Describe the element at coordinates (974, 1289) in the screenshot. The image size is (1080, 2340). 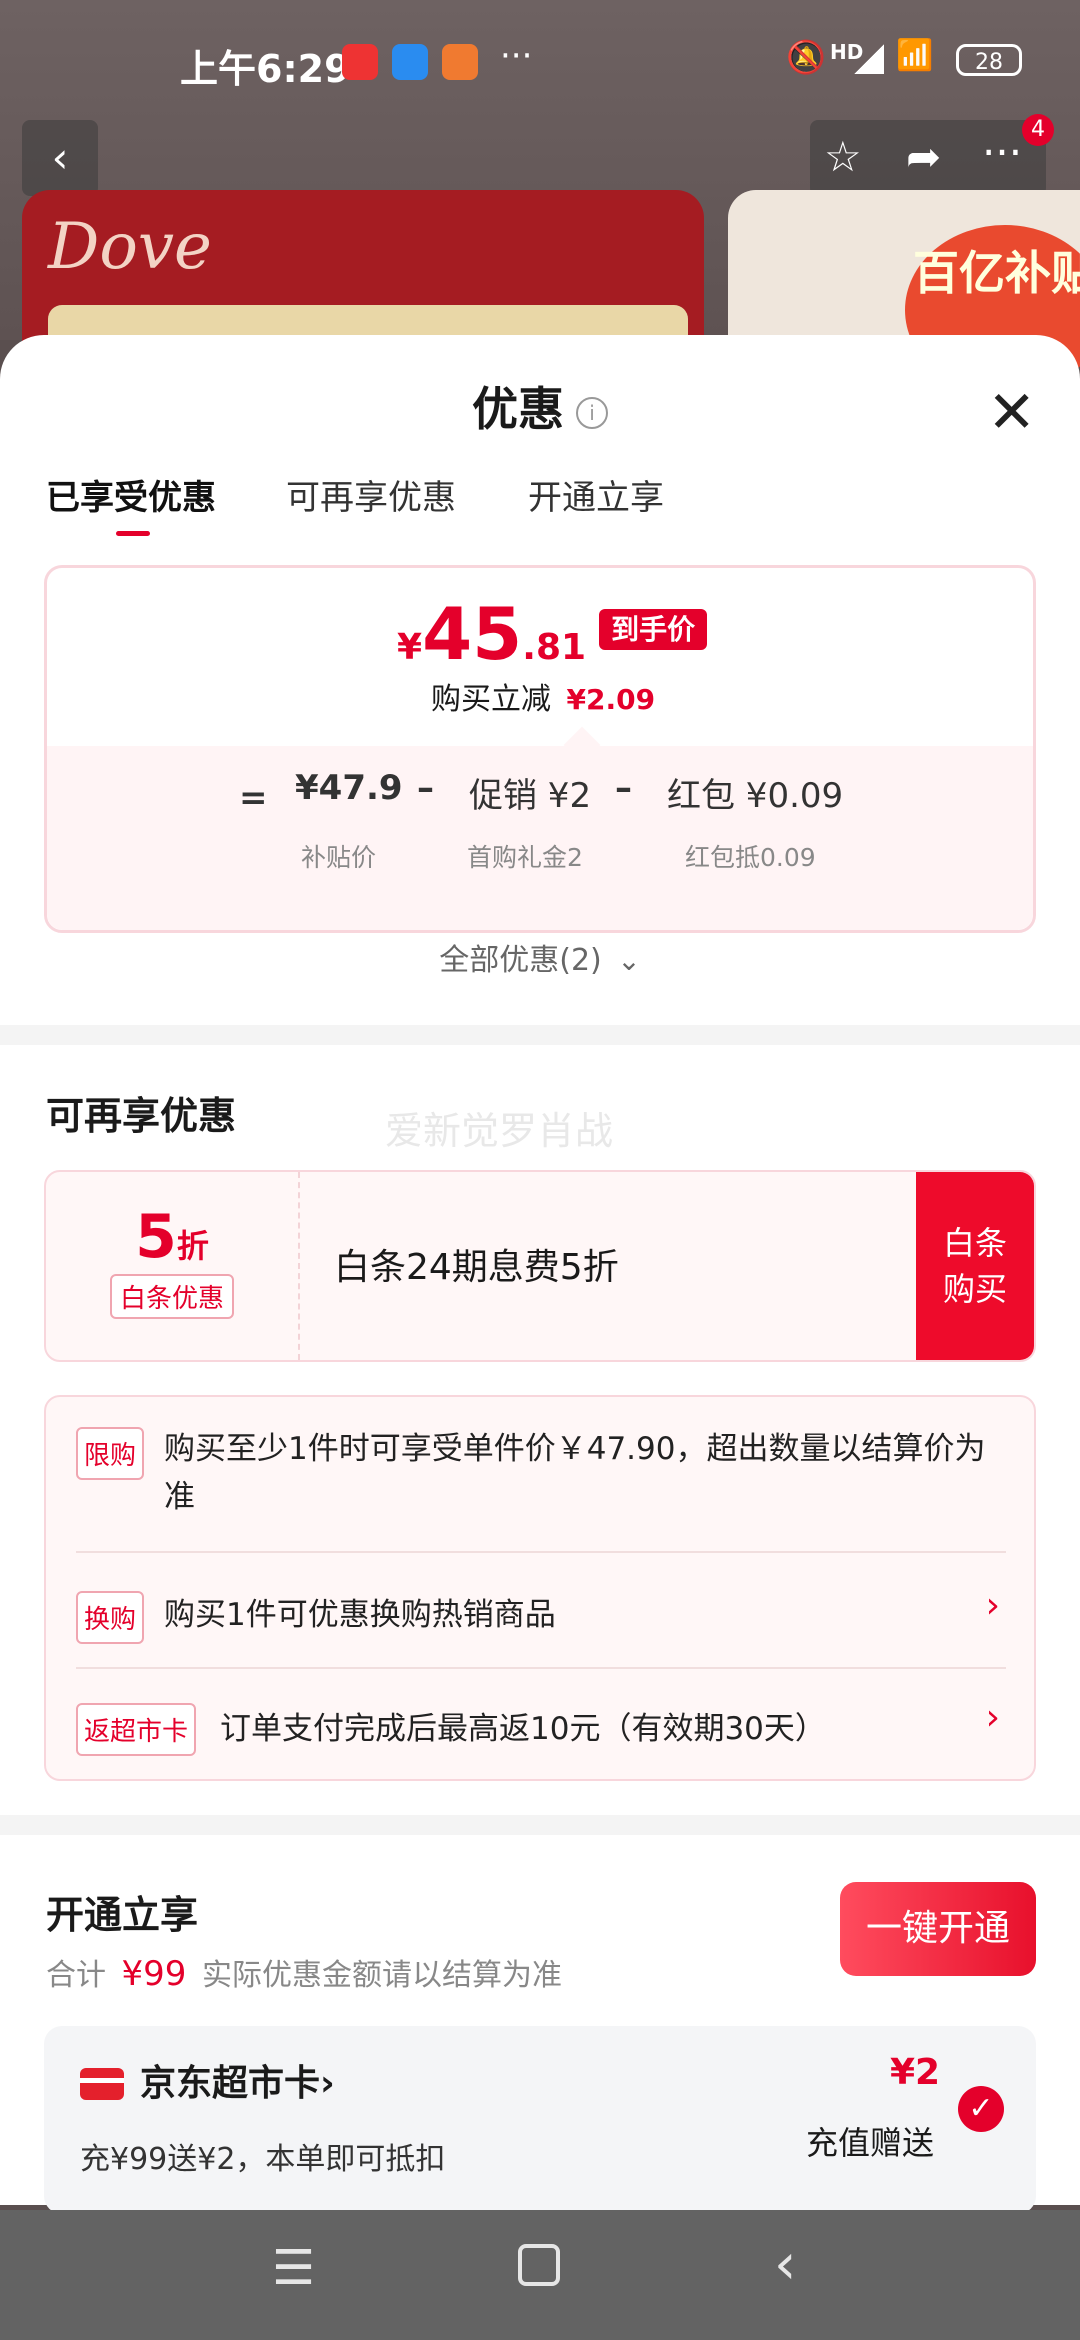
I see `baitiao-buy-line2: 购买` at that location.